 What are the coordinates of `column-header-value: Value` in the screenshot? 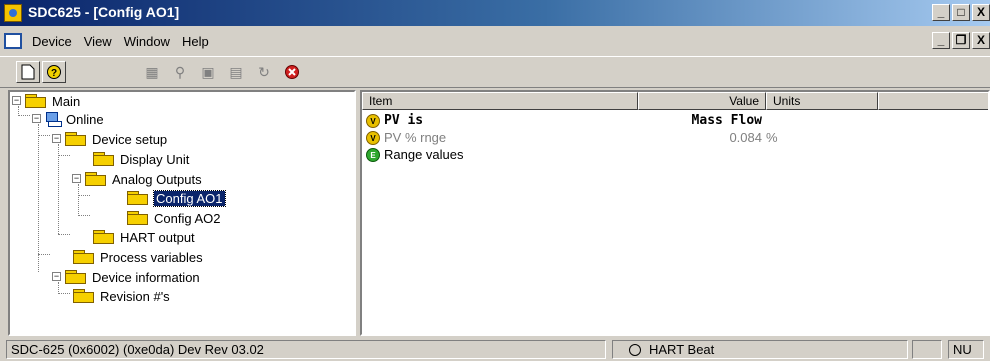 It's located at (702, 101).